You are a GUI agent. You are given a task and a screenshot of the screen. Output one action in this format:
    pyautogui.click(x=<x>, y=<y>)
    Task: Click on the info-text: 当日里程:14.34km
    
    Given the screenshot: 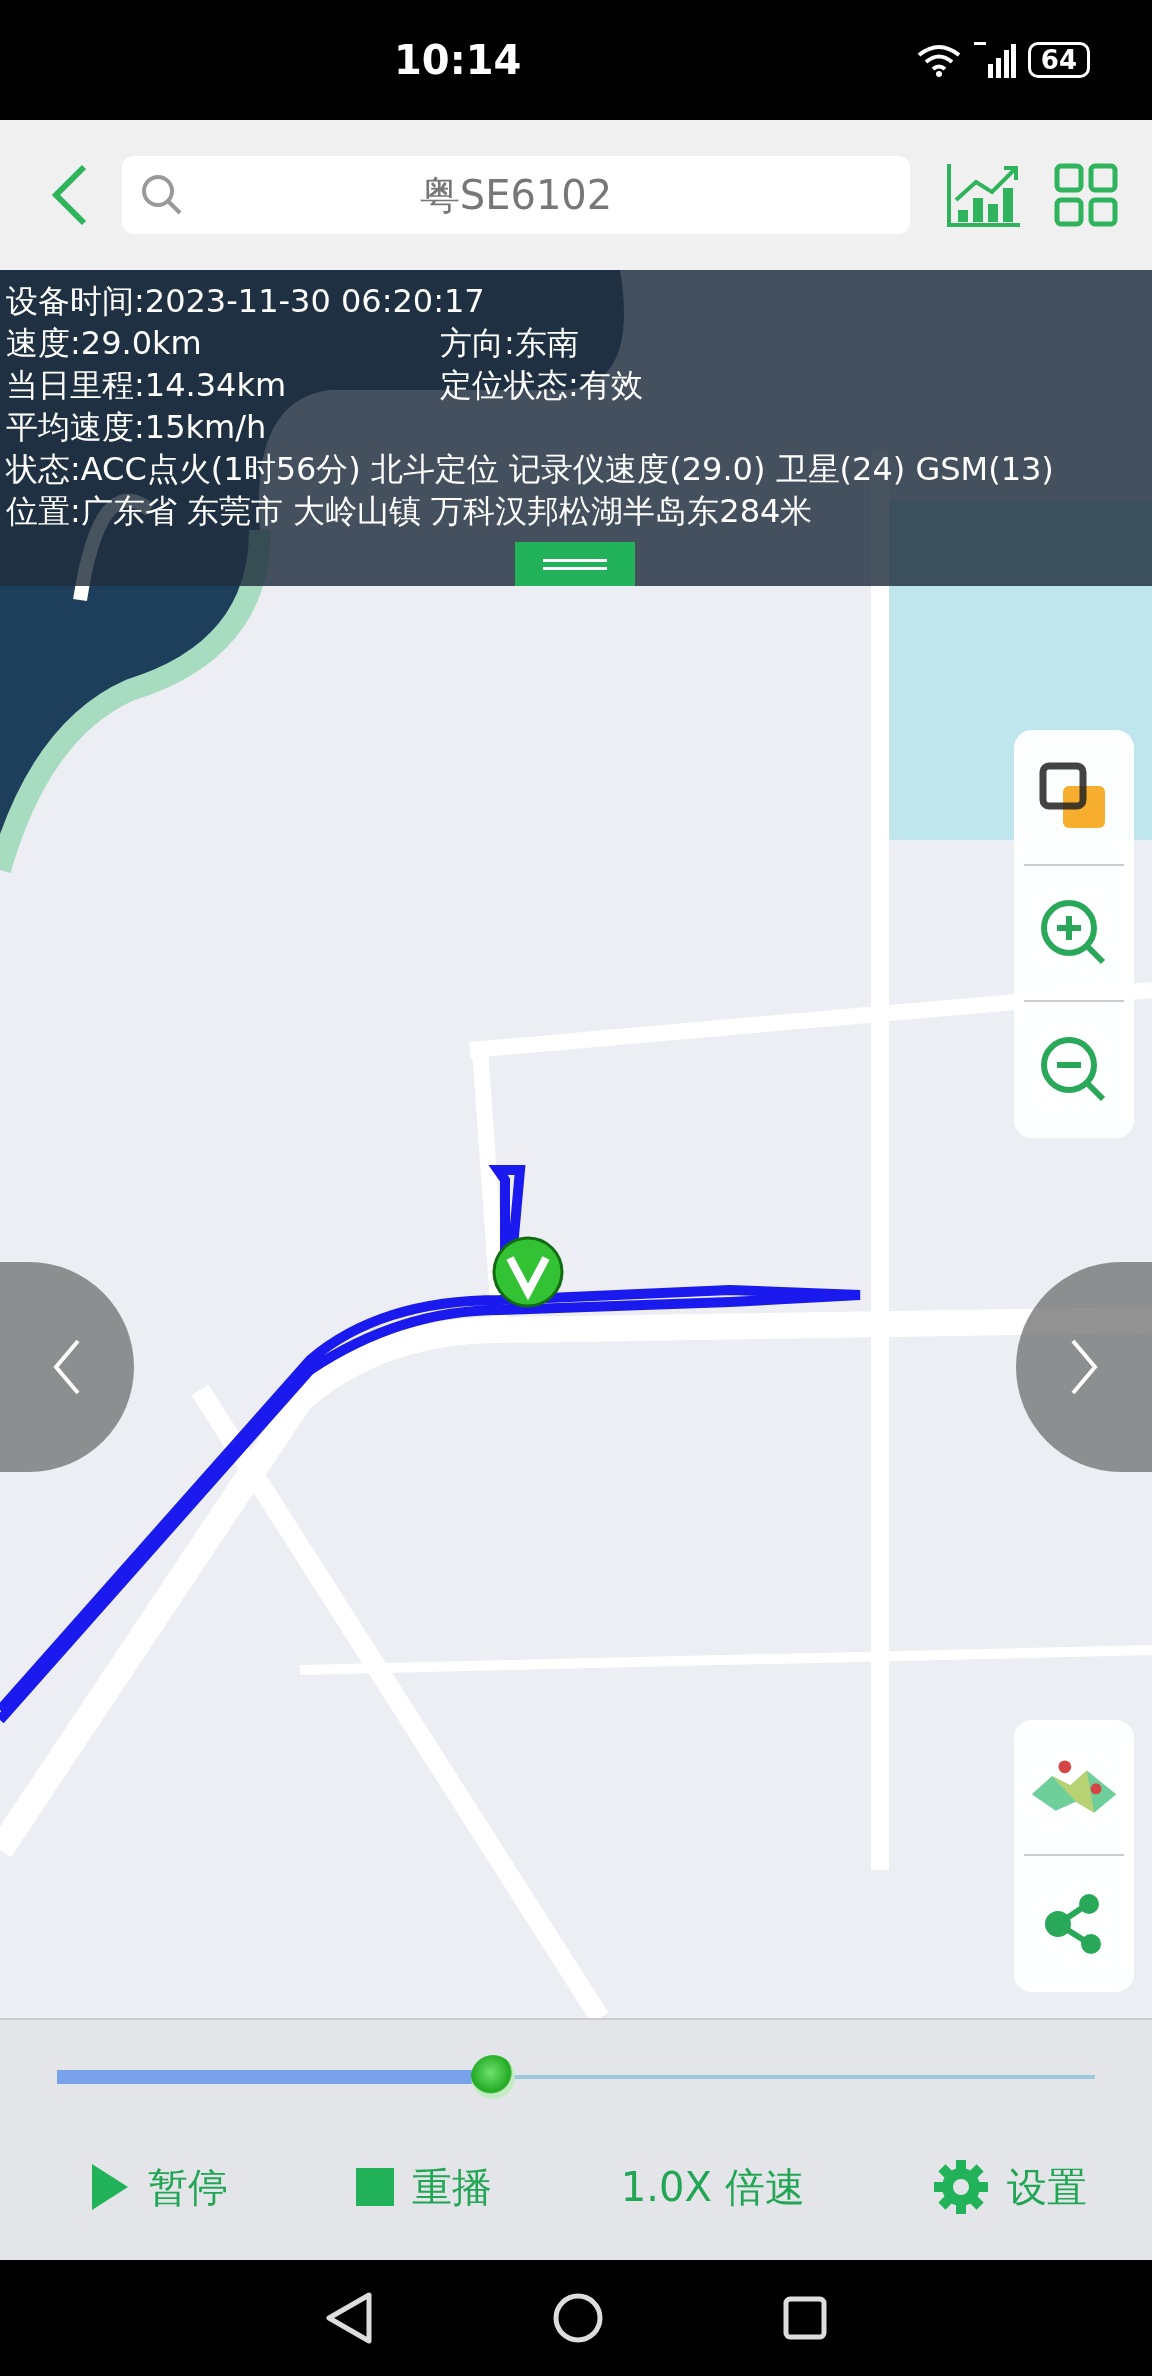 What is the action you would take?
    pyautogui.click(x=147, y=385)
    